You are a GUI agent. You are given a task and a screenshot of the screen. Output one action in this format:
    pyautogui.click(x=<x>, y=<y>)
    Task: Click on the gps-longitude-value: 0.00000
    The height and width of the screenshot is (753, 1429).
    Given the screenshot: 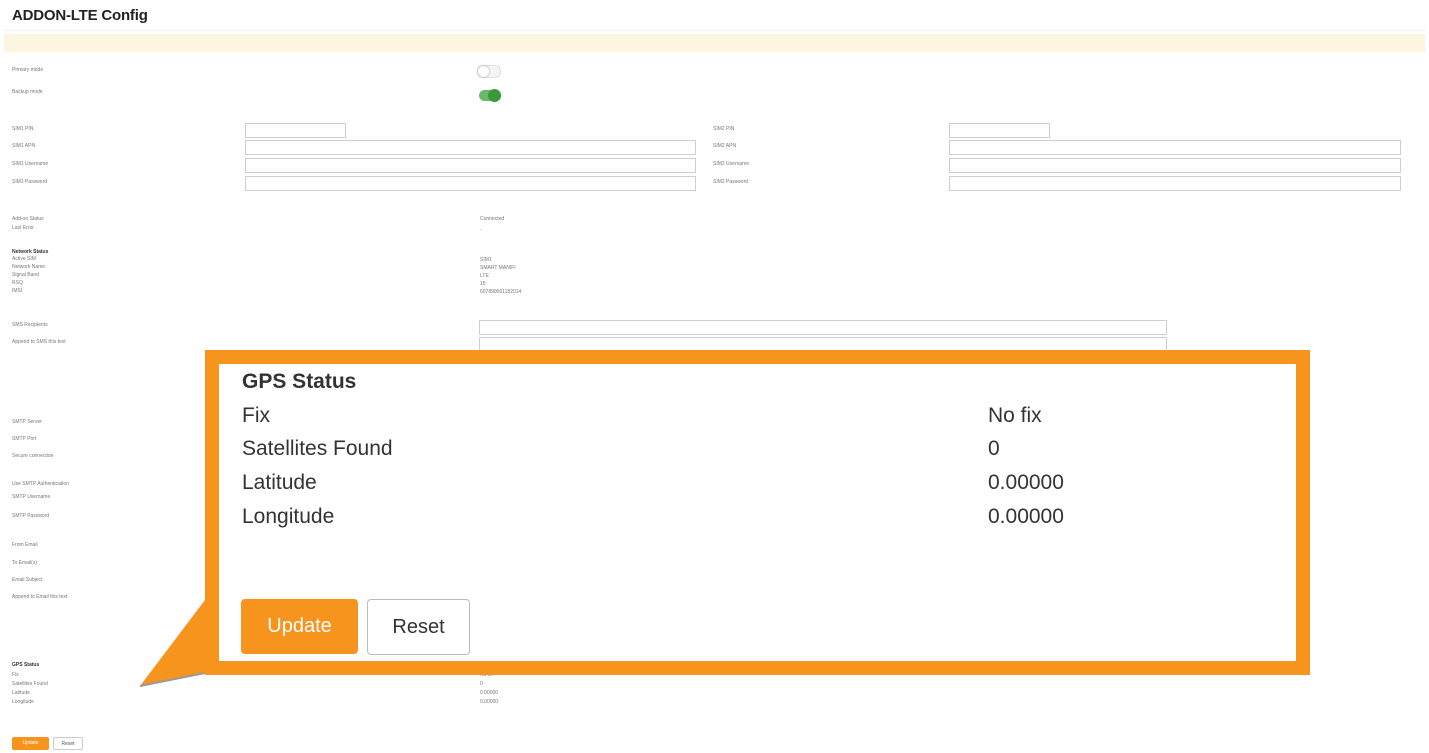 What is the action you would take?
    pyautogui.click(x=1026, y=516)
    